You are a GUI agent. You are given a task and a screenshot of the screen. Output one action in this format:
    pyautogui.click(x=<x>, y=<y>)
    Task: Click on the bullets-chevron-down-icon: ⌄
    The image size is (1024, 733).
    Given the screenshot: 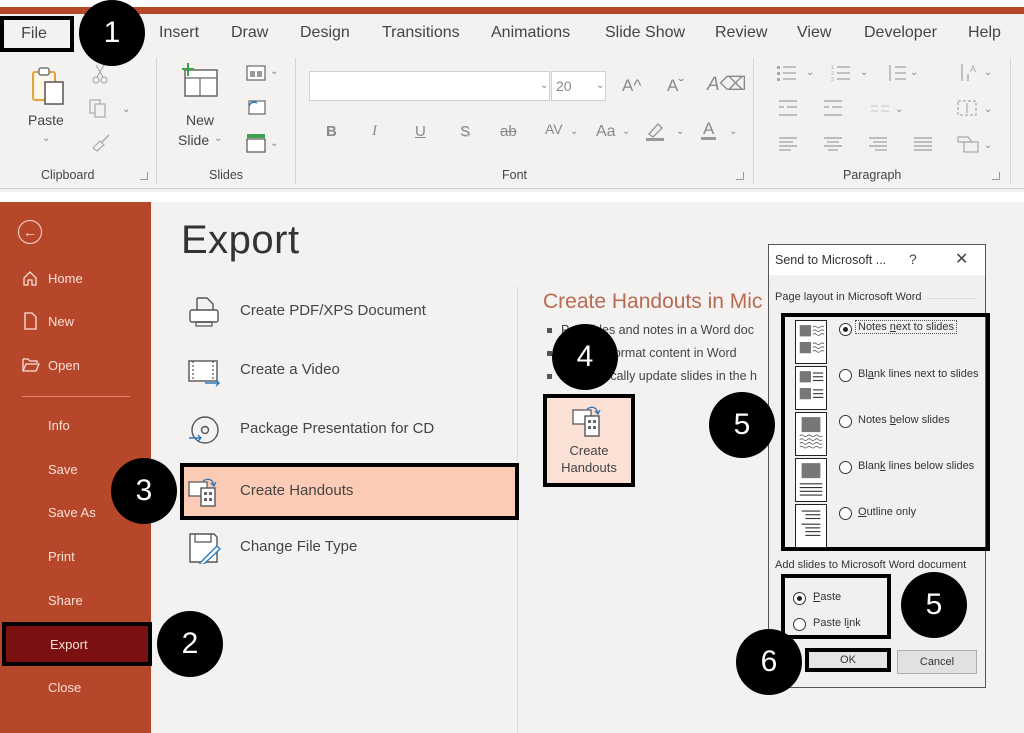 What is the action you would take?
    pyautogui.click(x=810, y=72)
    